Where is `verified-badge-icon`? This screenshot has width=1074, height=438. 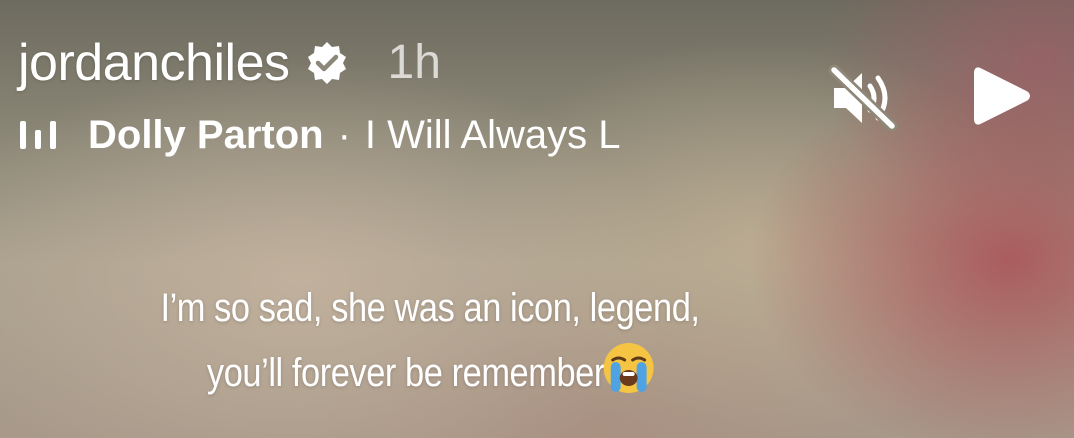 verified-badge-icon is located at coordinates (326, 63).